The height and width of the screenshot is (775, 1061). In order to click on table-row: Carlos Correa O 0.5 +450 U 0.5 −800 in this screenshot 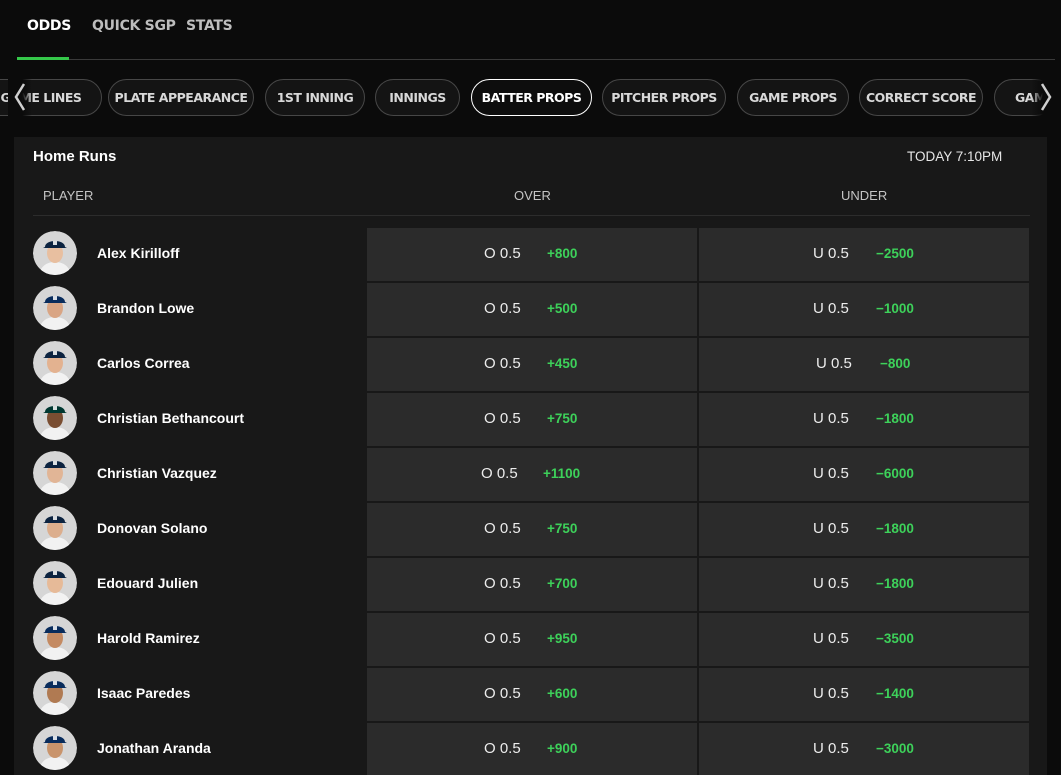, I will do `click(531, 364)`.